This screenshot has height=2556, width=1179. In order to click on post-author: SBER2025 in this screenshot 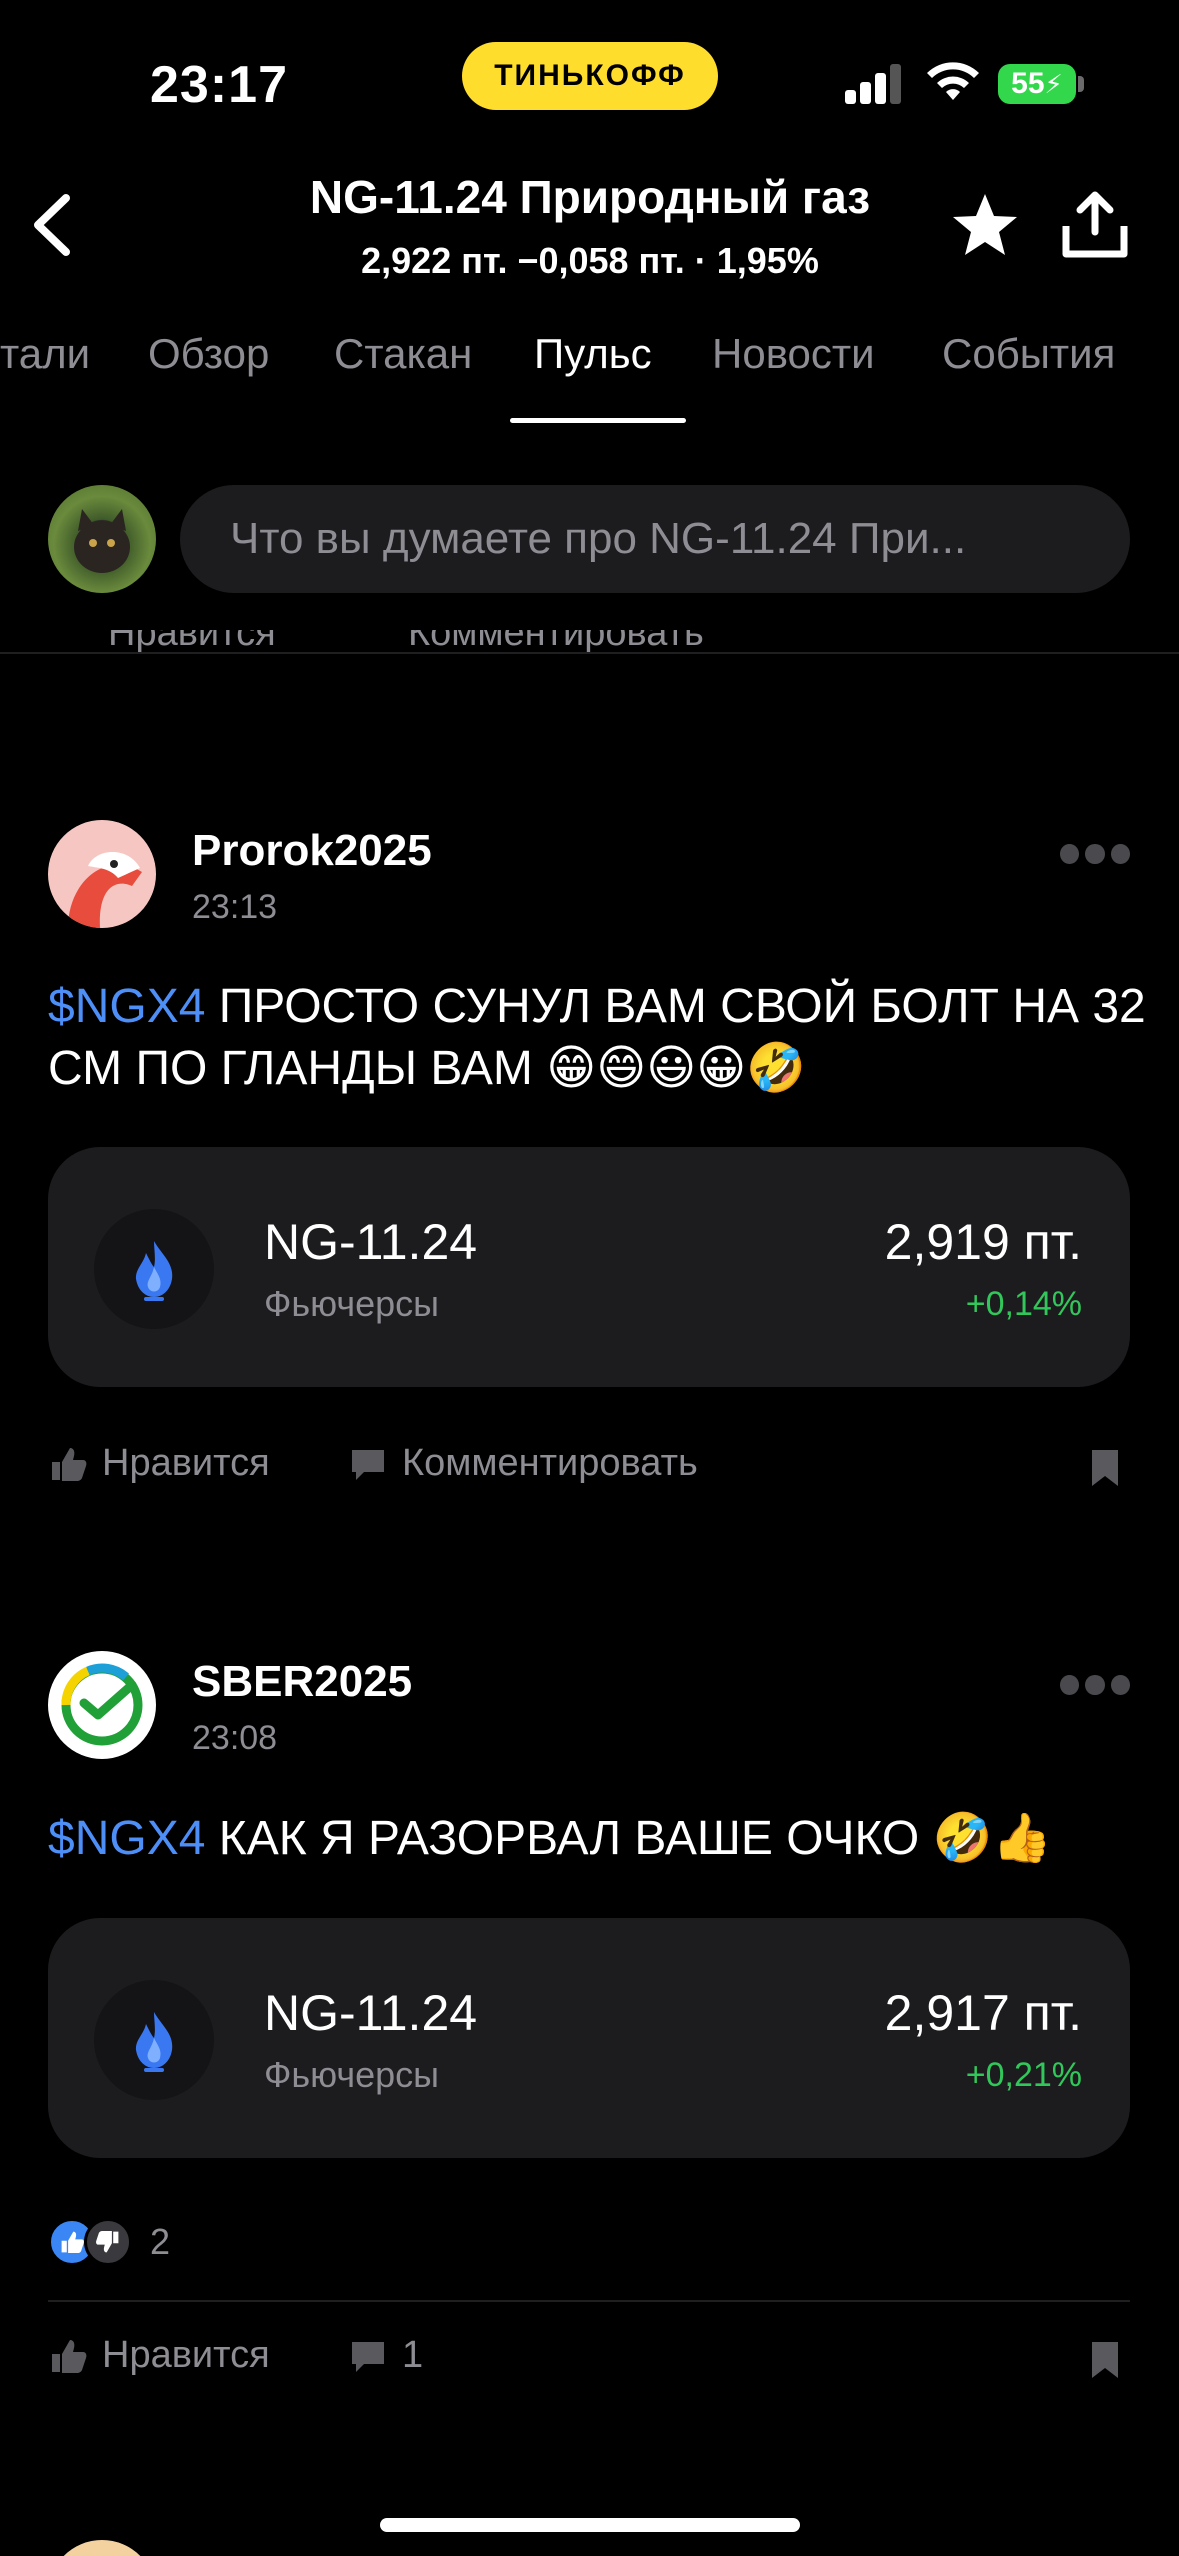, I will do `click(302, 1682)`.